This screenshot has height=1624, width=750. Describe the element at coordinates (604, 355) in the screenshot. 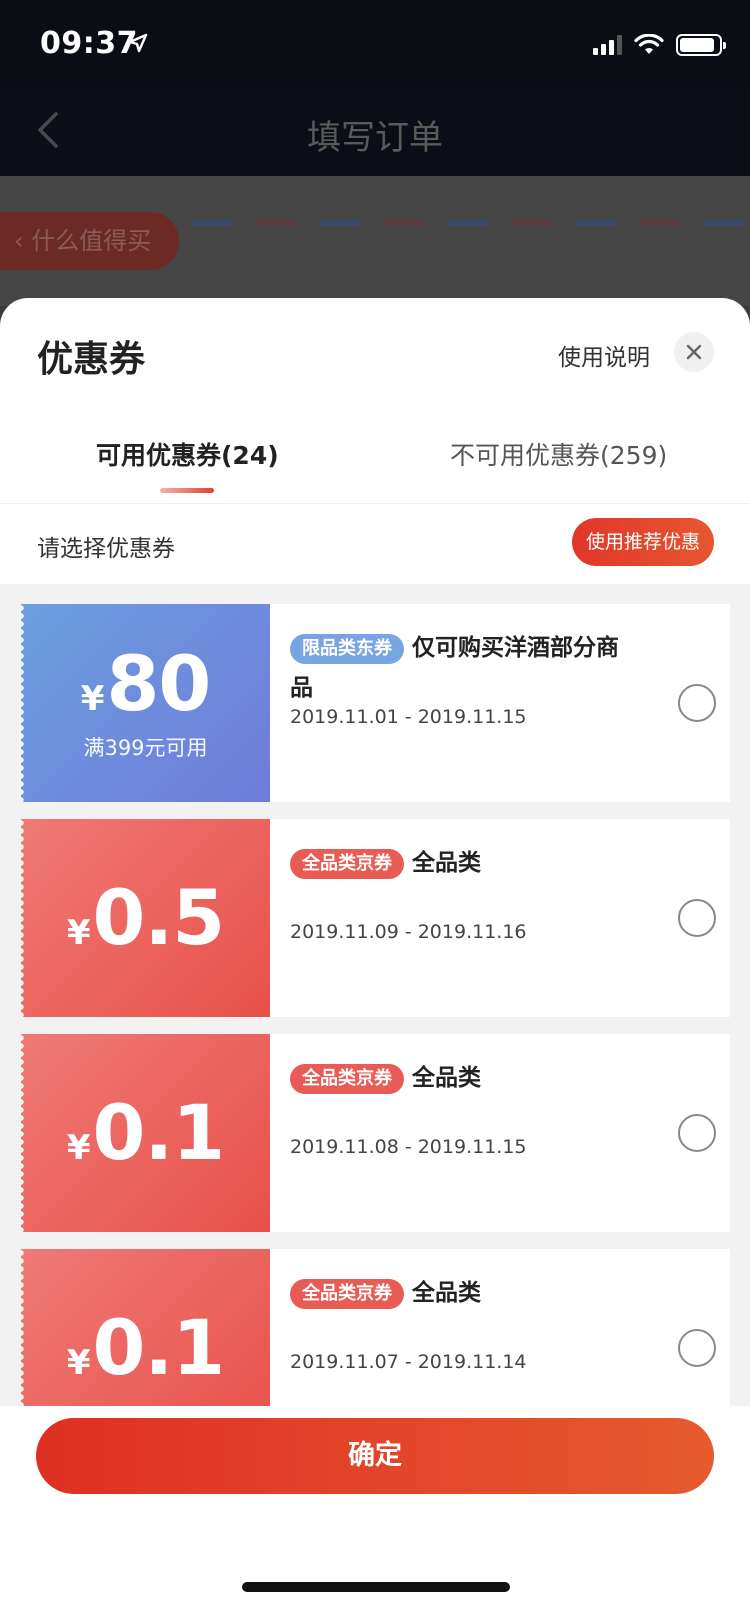

I see `usage-instructions-link: 使用说明` at that location.